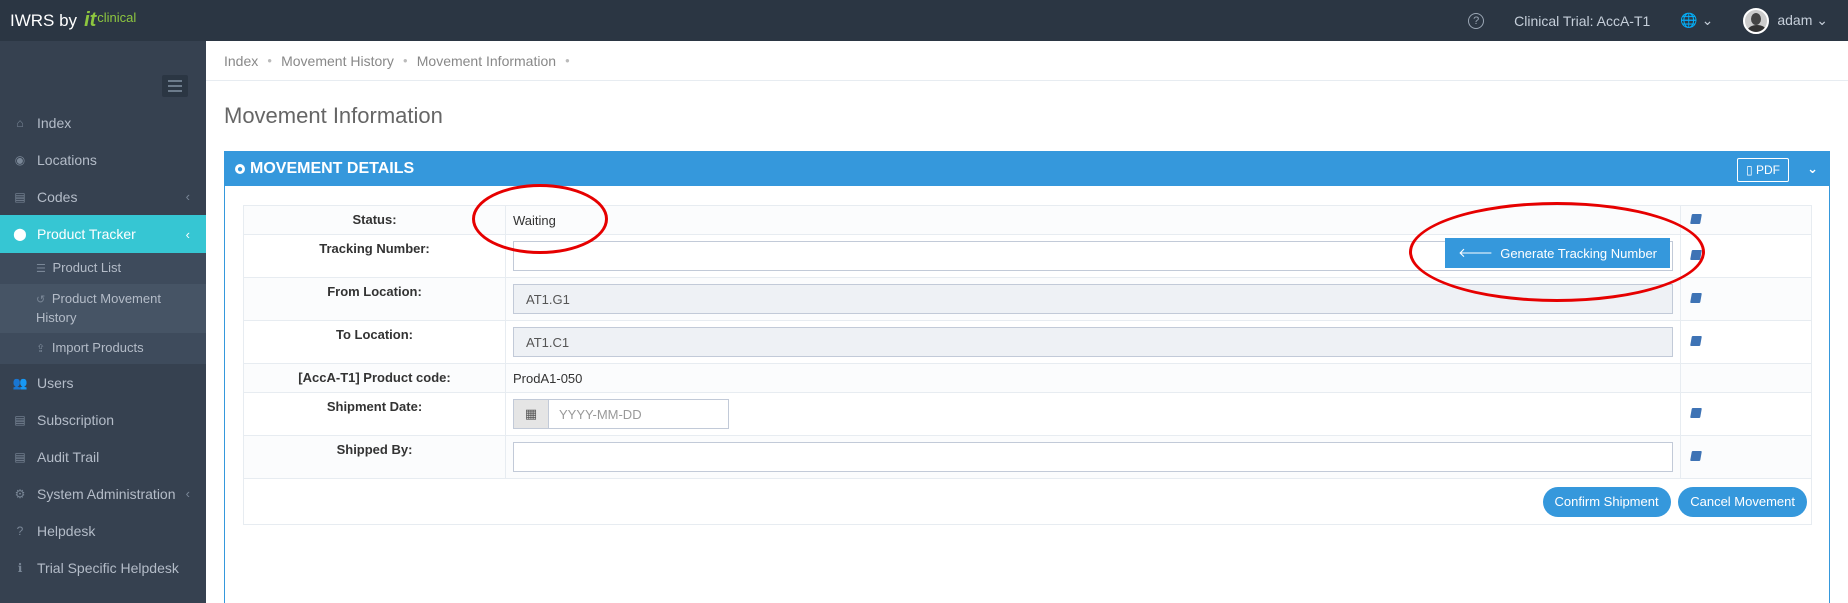  Describe the element at coordinates (20, 493) in the screenshot. I see `gears-icon: ⚙` at that location.